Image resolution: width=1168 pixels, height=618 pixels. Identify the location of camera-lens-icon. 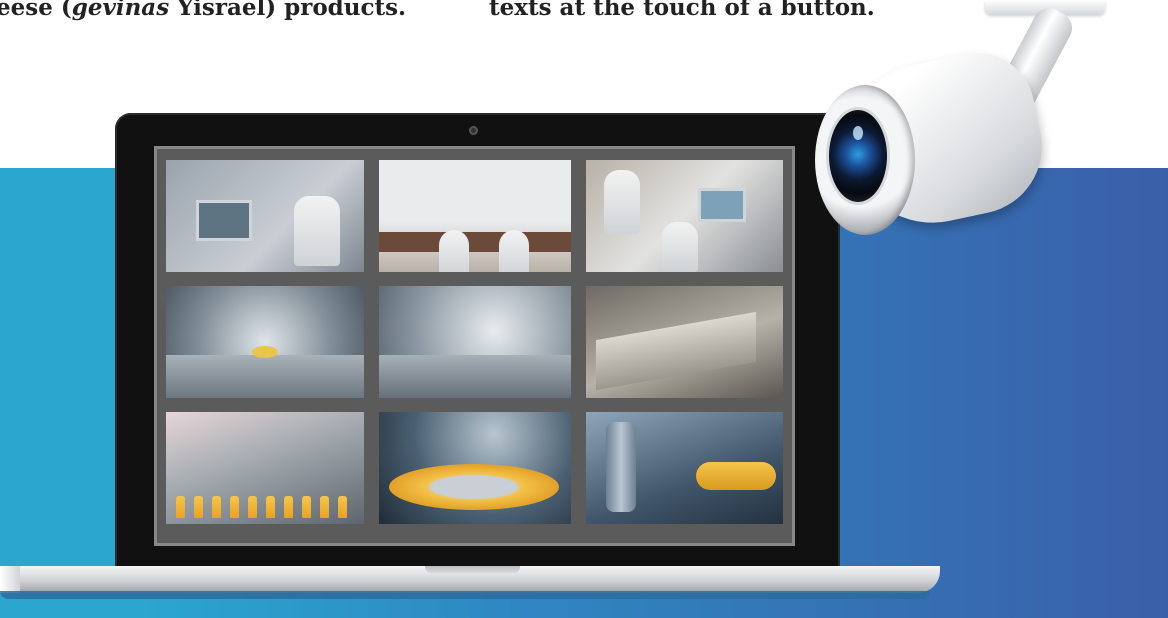
(858, 156).